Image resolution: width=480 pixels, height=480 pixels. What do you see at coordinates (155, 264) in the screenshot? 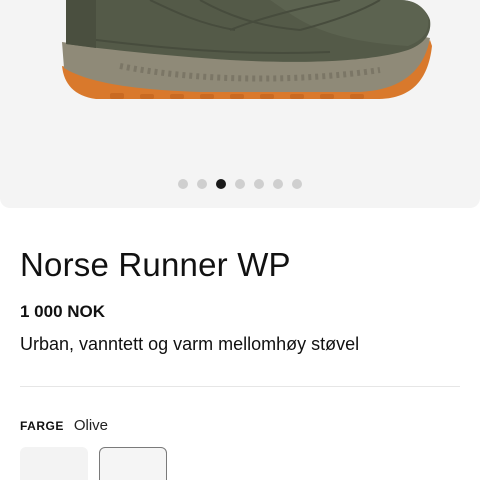
I see `product-title: Norse Runner WP` at bounding box center [155, 264].